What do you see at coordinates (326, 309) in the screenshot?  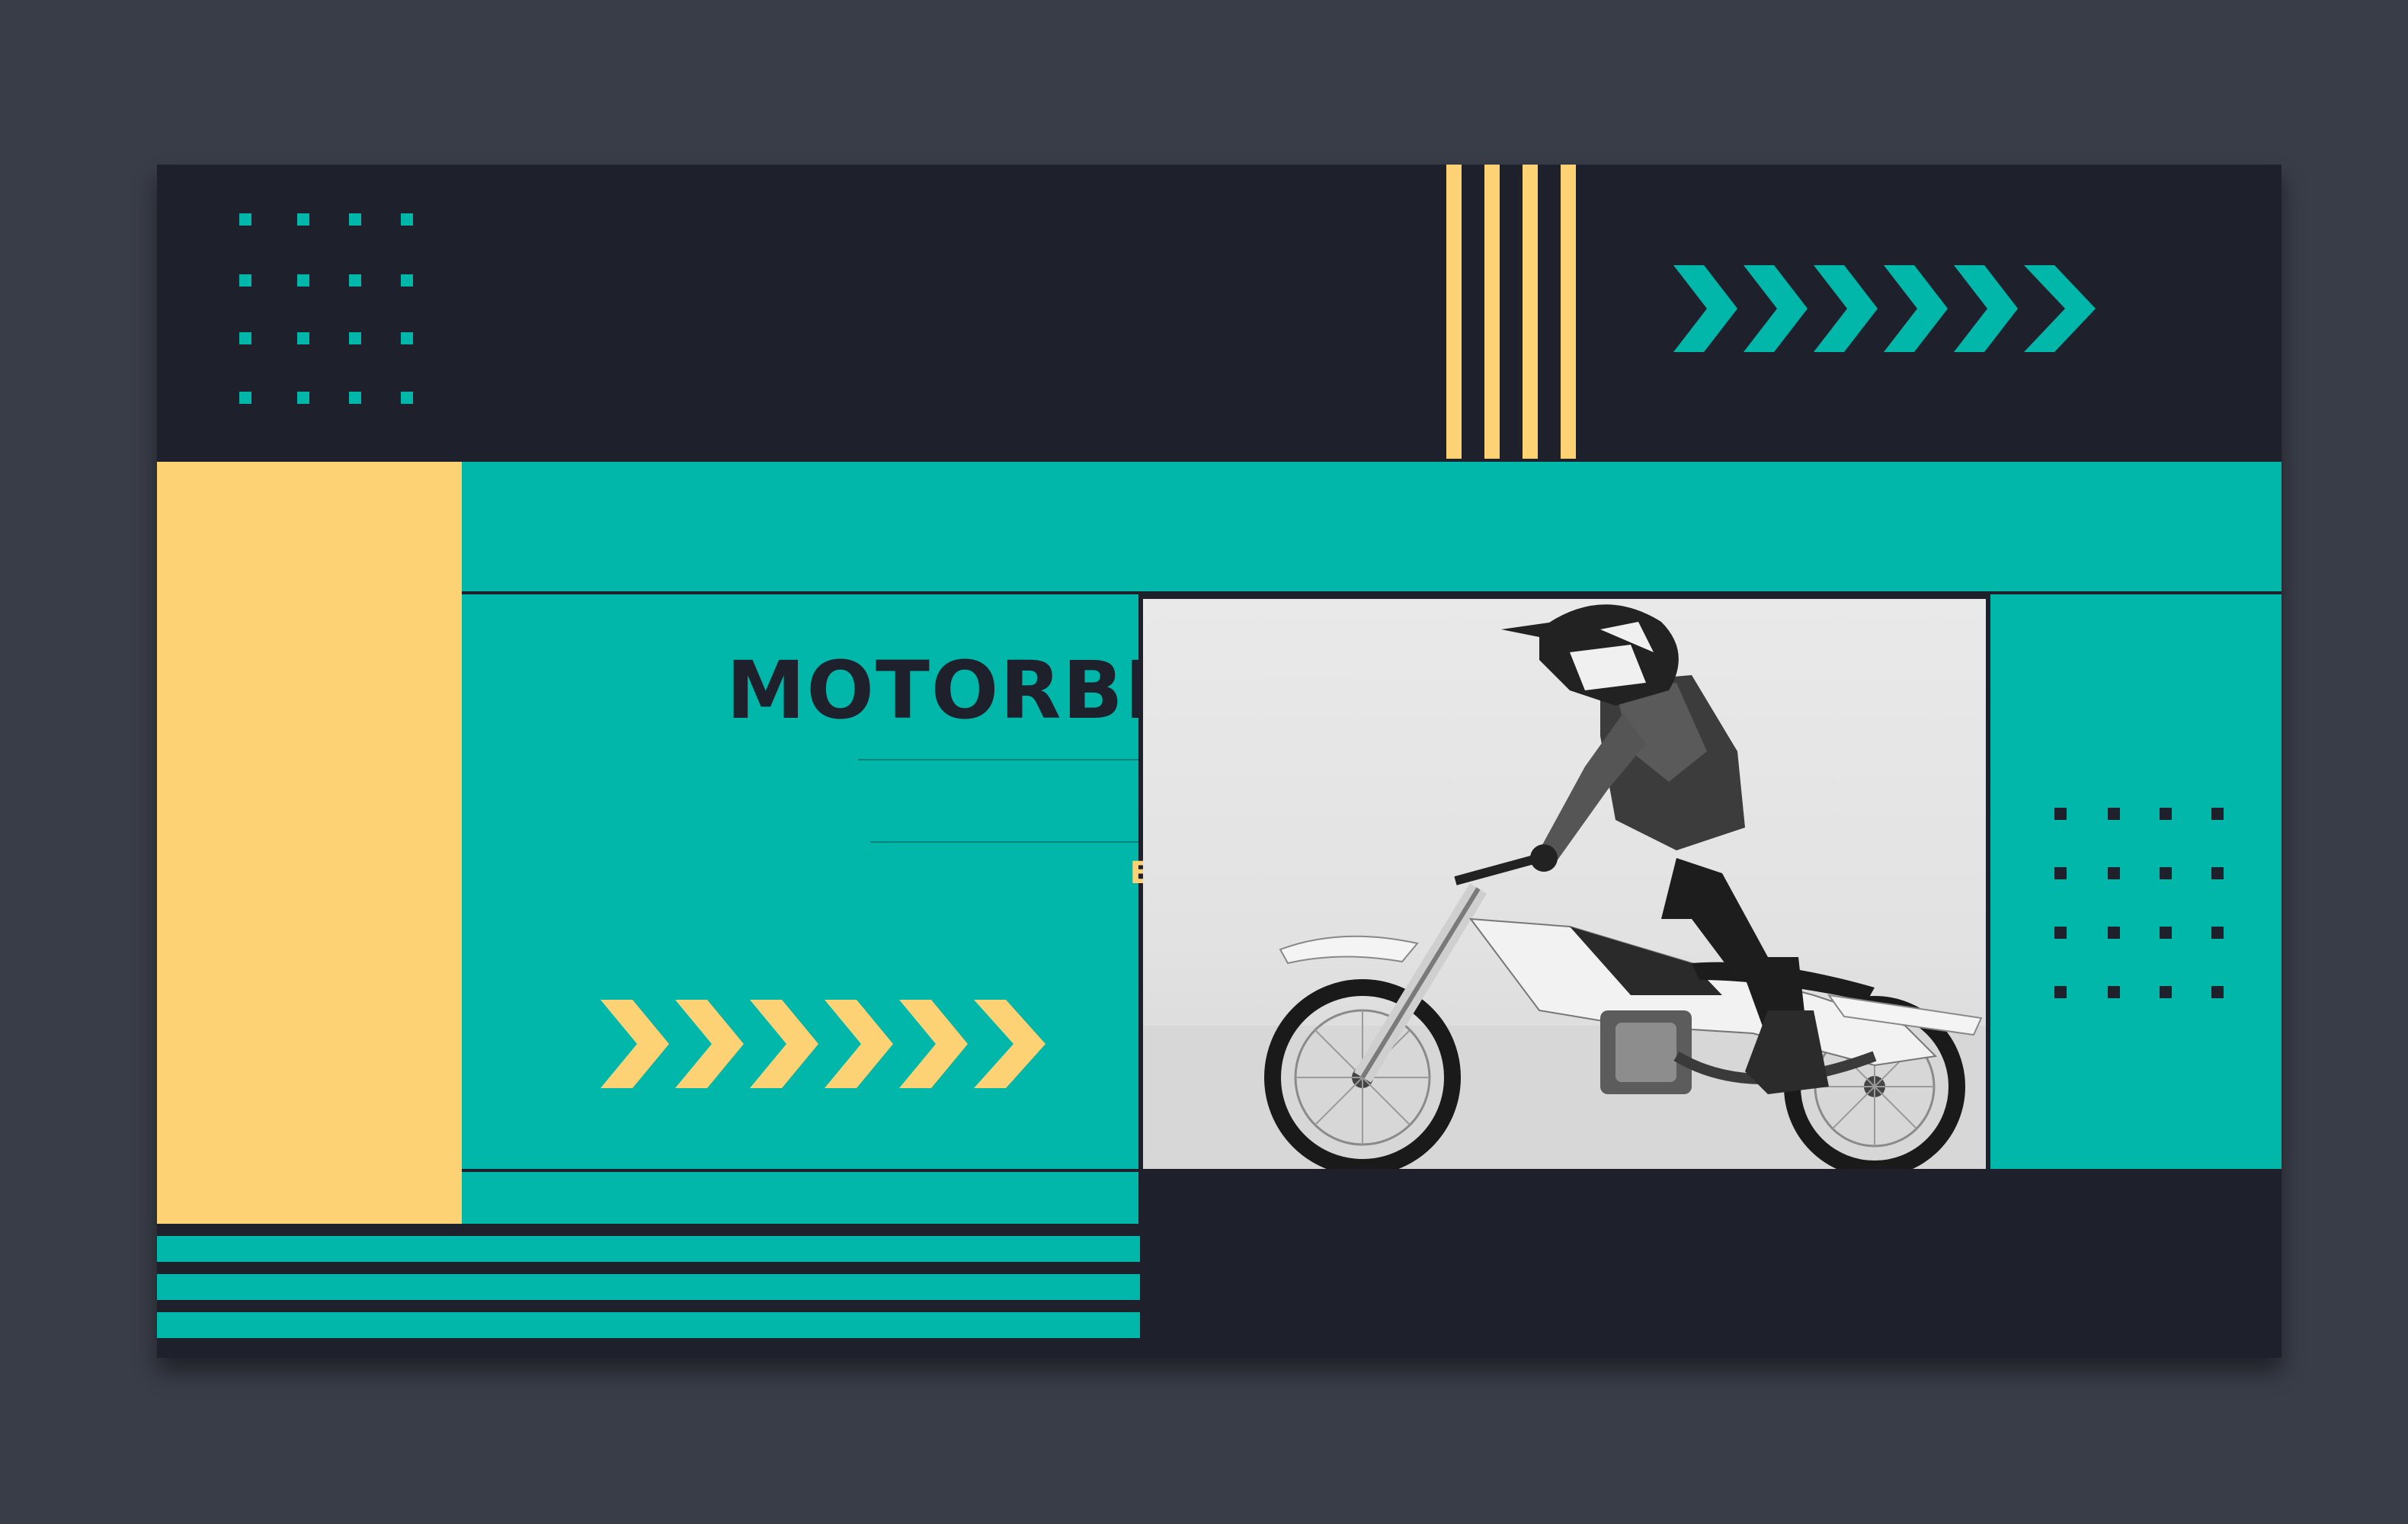 I see `teal-dot-grid-top-left` at bounding box center [326, 309].